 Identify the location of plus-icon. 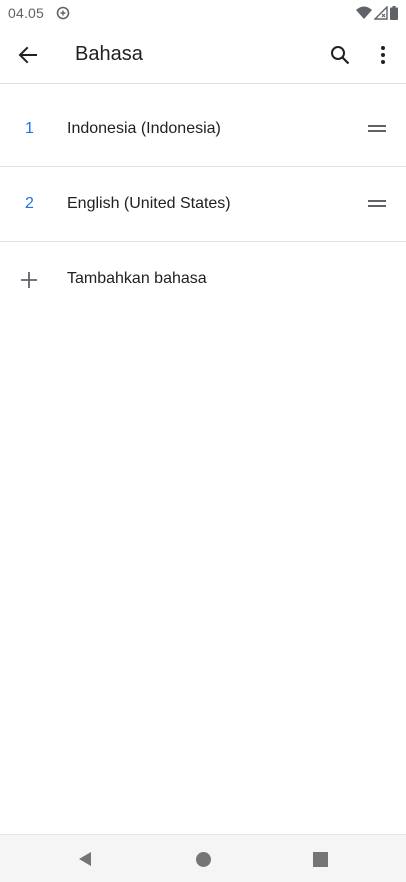
(29, 280).